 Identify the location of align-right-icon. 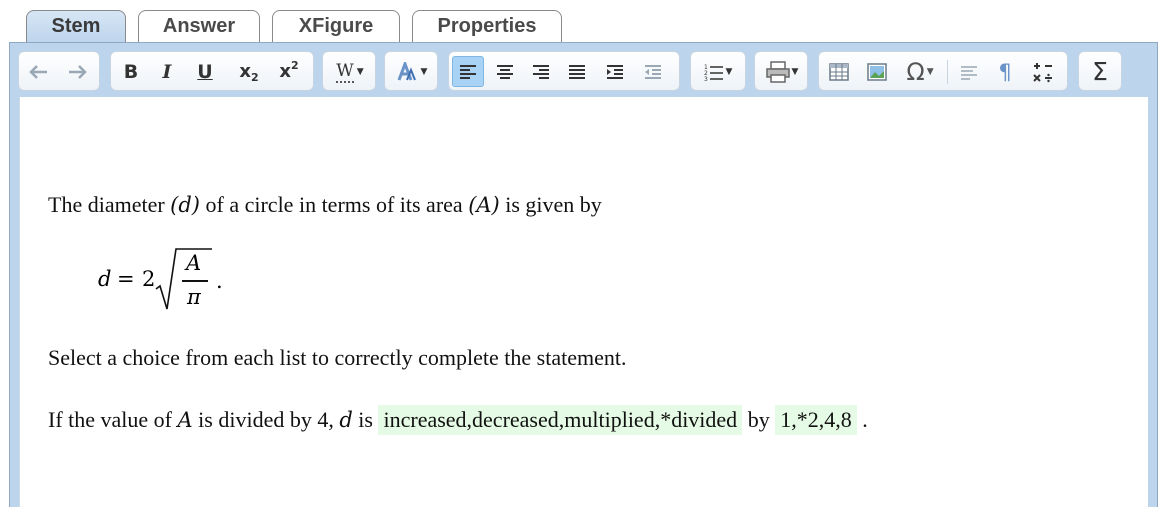
(541, 71).